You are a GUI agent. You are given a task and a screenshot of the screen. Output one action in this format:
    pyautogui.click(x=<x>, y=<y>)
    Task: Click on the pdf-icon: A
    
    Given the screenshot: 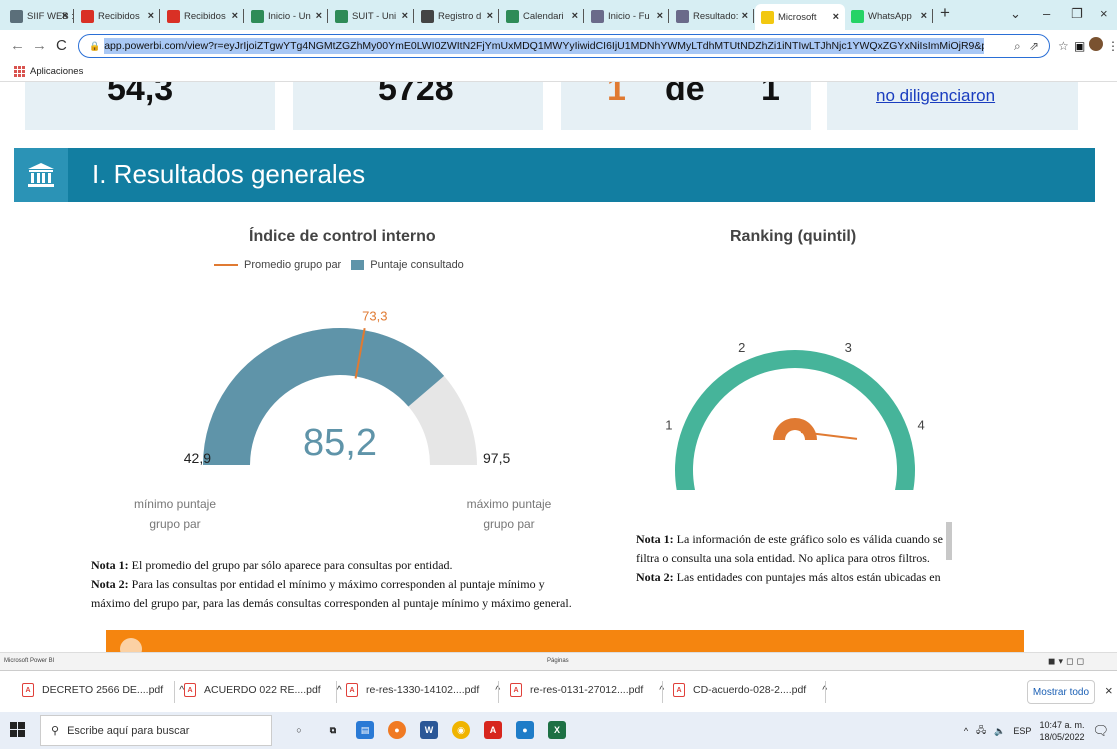 What is the action you would take?
    pyautogui.click(x=28, y=690)
    